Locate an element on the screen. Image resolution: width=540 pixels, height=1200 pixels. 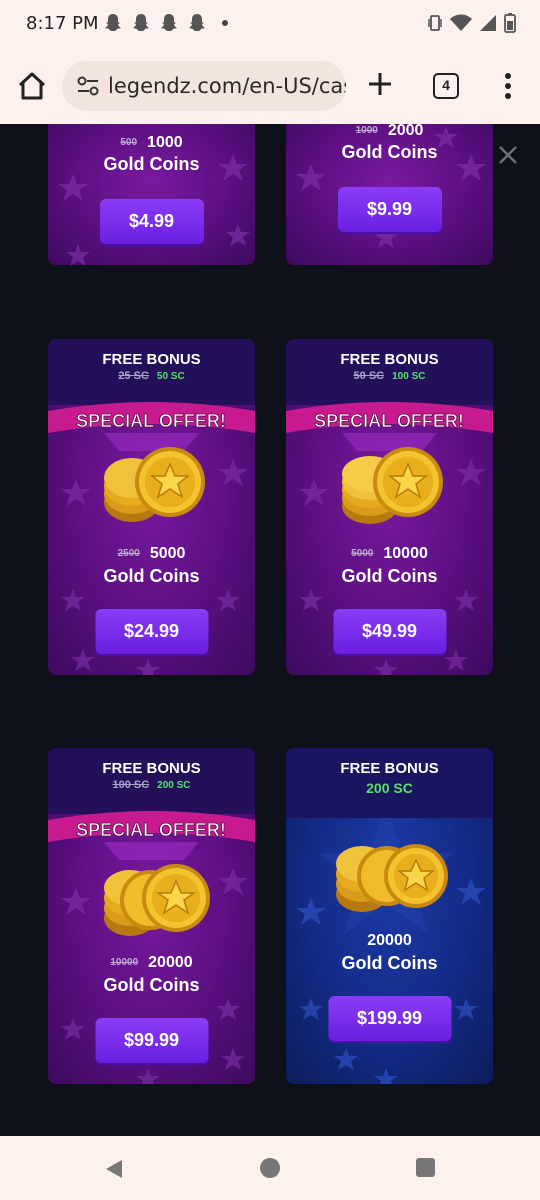
coin-amount-line: 500 1000 is located at coordinates (151, 143).